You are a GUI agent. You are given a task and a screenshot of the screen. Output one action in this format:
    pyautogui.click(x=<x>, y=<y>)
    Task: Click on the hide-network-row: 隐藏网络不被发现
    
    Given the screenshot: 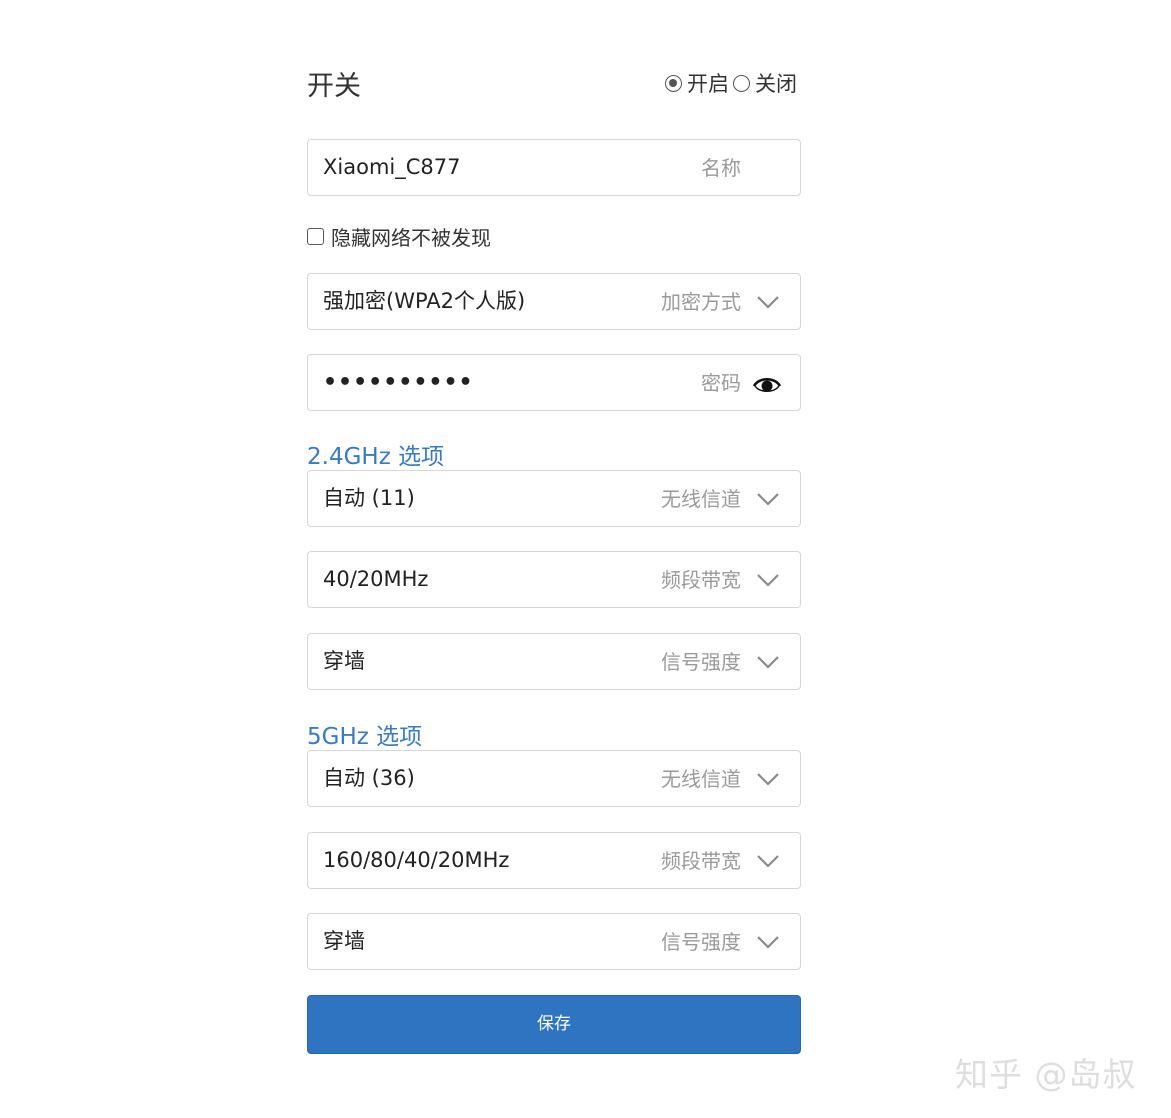 What is the action you would take?
    pyautogui.click(x=399, y=236)
    